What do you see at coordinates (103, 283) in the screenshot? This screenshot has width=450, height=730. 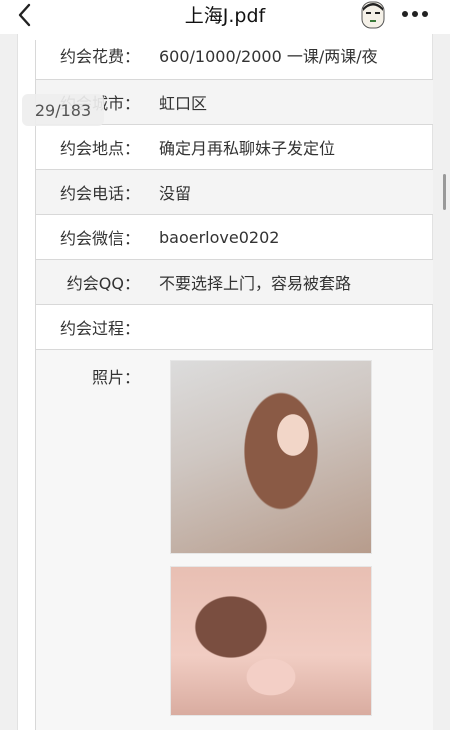 I see `row-label: 约会QQ：` at bounding box center [103, 283].